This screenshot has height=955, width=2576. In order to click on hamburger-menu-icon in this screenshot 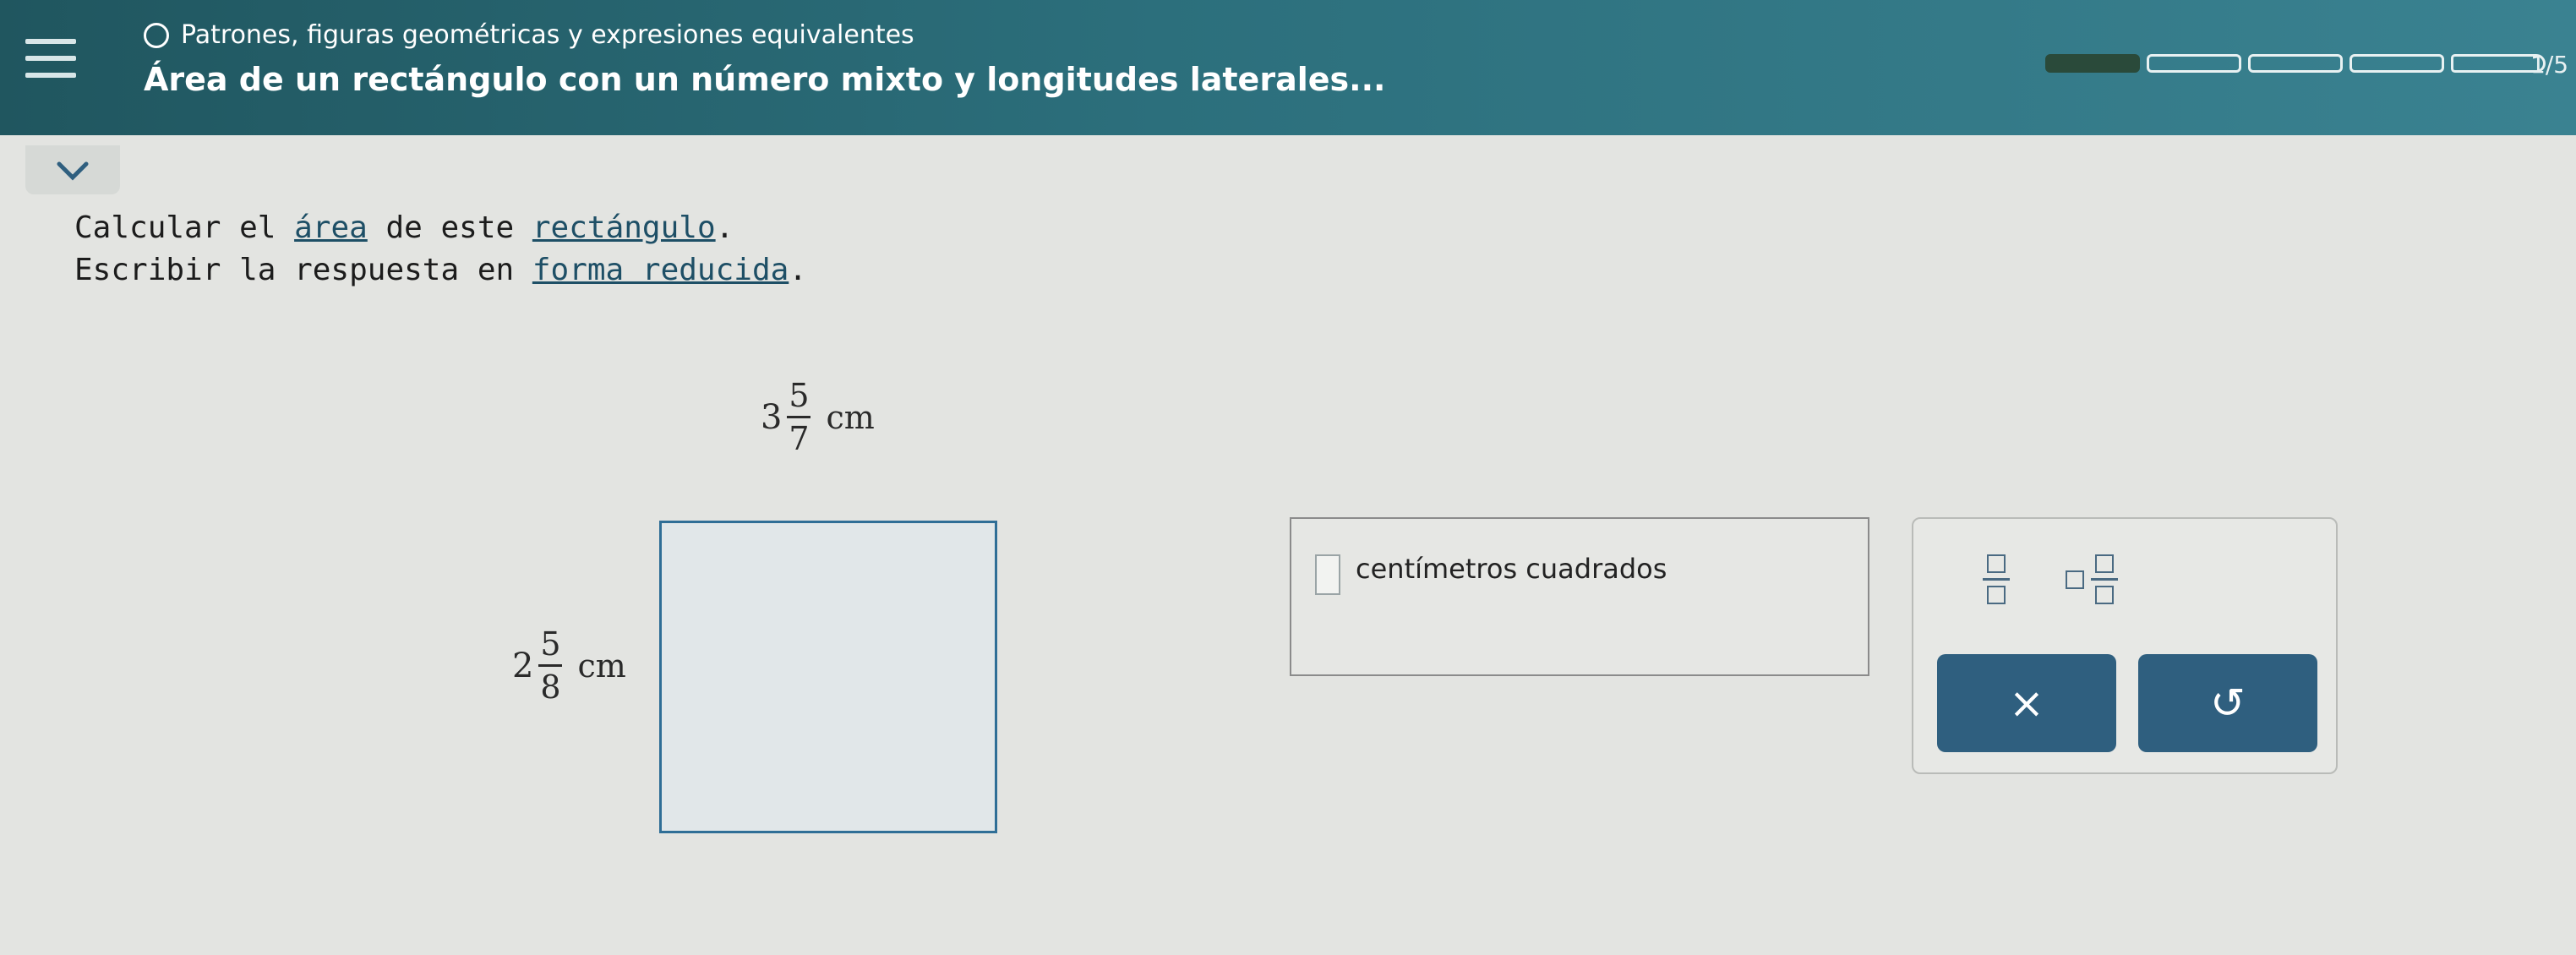, I will do `click(50, 60)`.